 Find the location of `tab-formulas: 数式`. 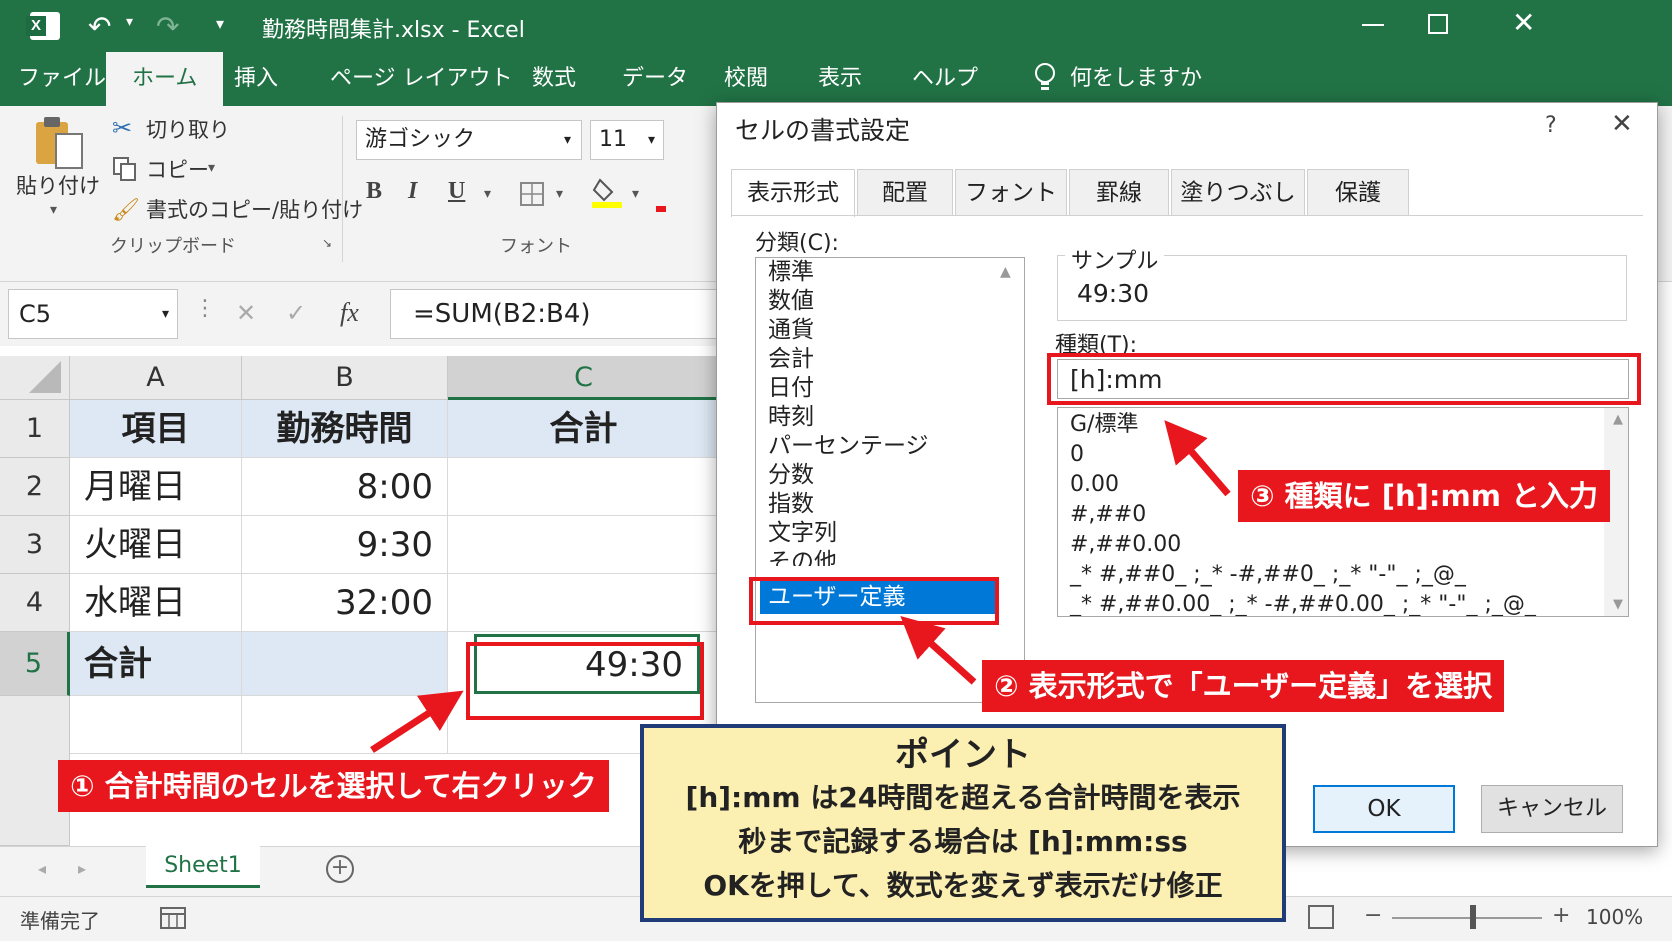

tab-formulas: 数式 is located at coordinates (554, 79).